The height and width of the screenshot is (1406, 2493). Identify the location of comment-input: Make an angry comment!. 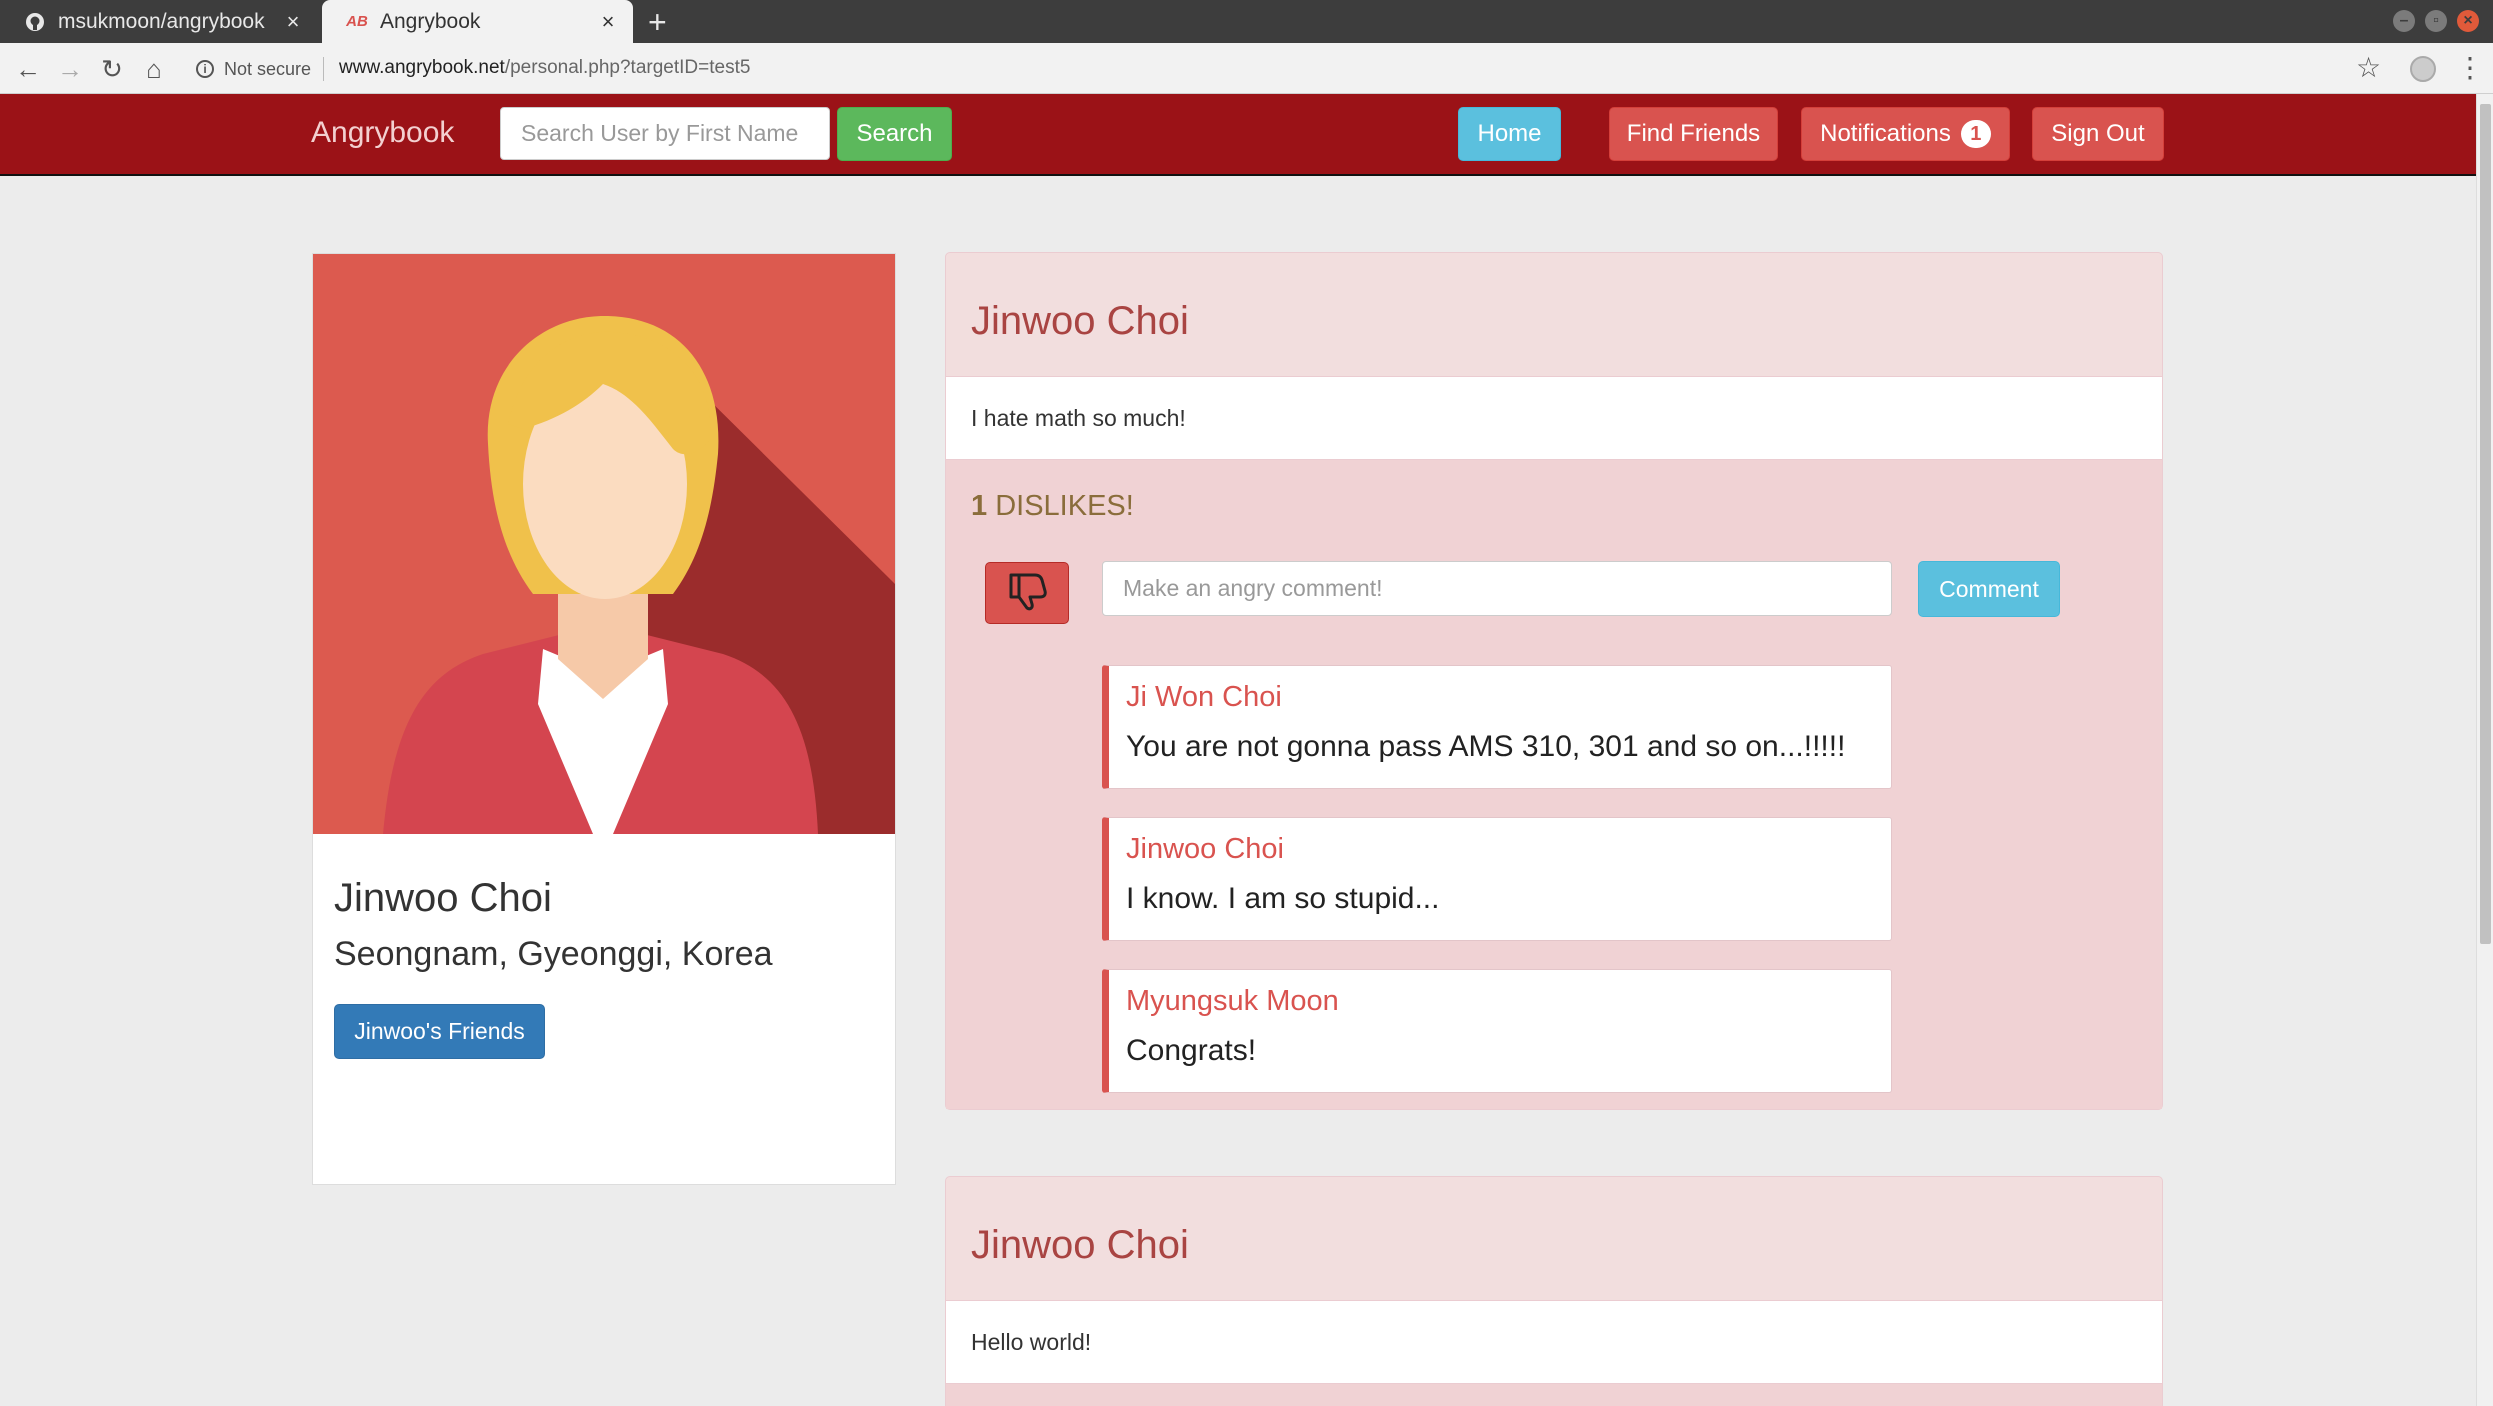
(1497, 588).